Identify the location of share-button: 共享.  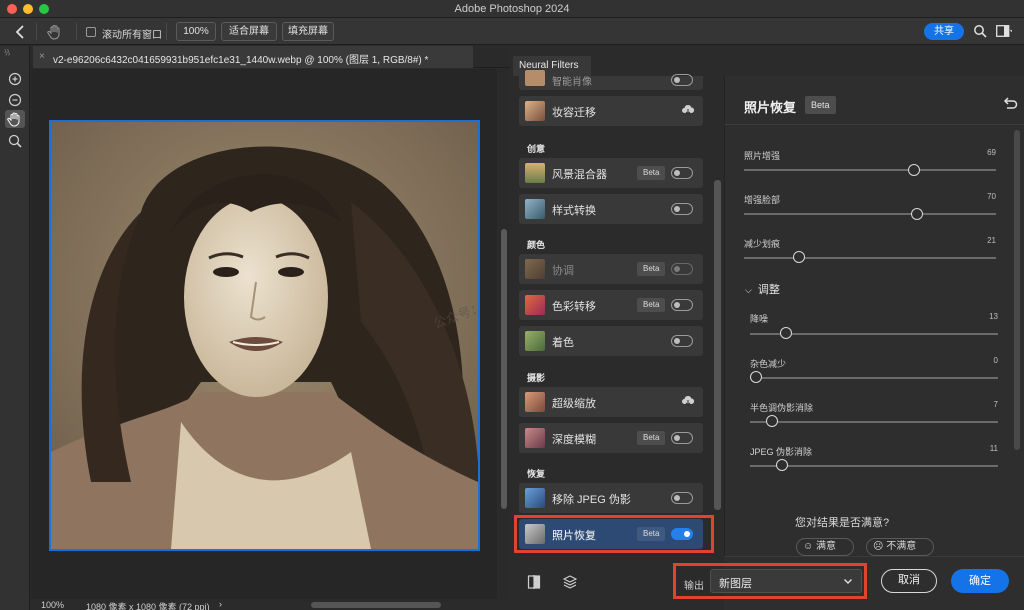
(944, 31).